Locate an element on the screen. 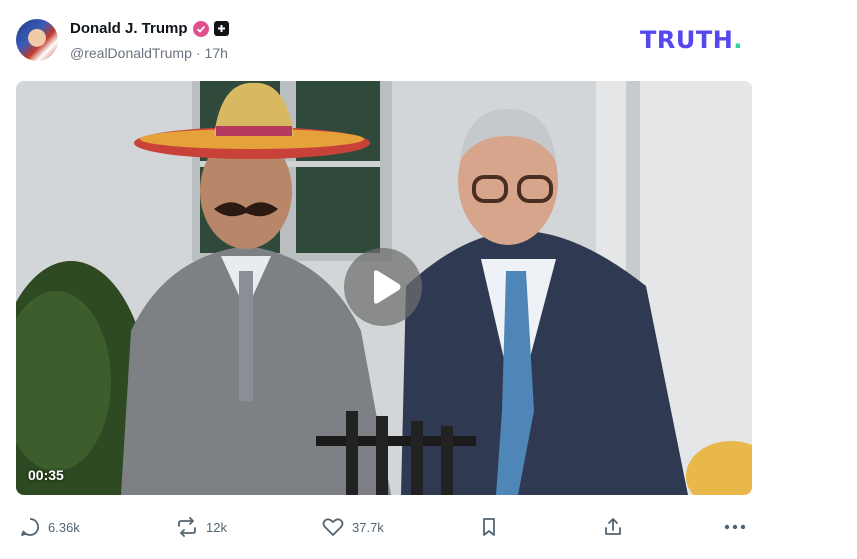  reply-icon is located at coordinates (30, 527).